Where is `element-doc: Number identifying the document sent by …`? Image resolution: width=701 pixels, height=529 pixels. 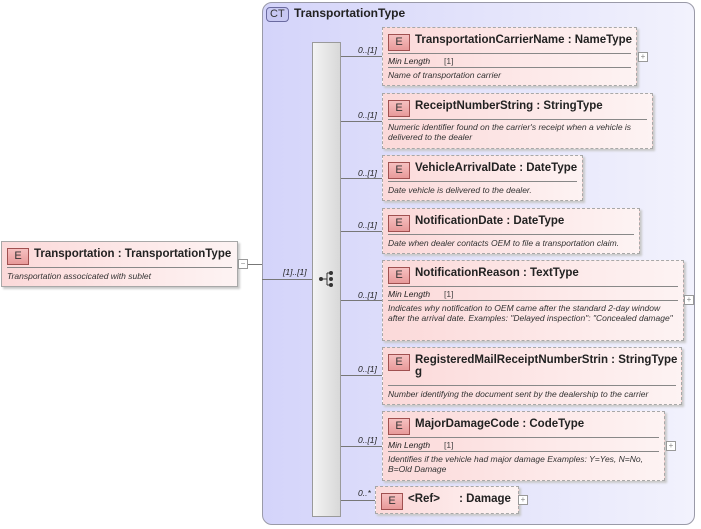
element-doc: Number identifying the document sent by … is located at coordinates (518, 394).